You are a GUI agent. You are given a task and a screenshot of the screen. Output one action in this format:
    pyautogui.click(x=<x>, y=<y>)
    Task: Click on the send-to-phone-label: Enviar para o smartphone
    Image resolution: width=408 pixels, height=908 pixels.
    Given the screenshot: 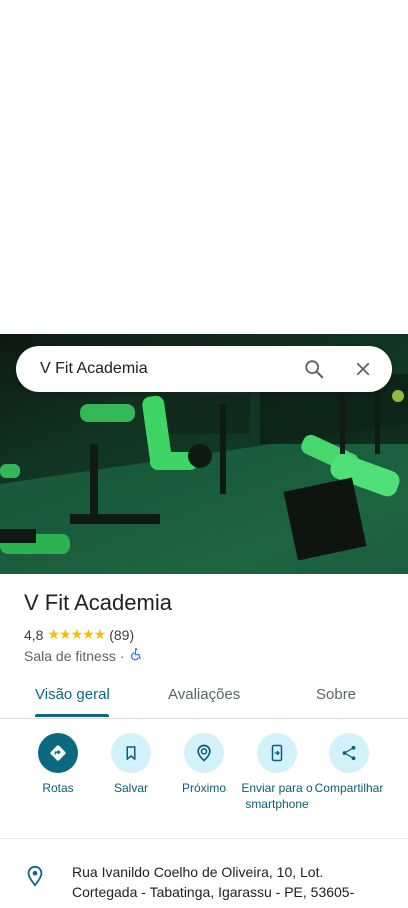 What is the action you would take?
    pyautogui.click(x=277, y=796)
    